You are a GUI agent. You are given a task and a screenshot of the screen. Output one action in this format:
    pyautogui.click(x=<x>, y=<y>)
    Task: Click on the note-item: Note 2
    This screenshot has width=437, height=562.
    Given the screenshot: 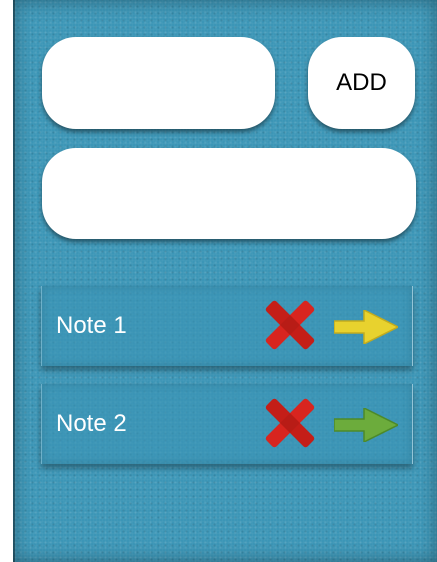 What is the action you would take?
    pyautogui.click(x=227, y=424)
    